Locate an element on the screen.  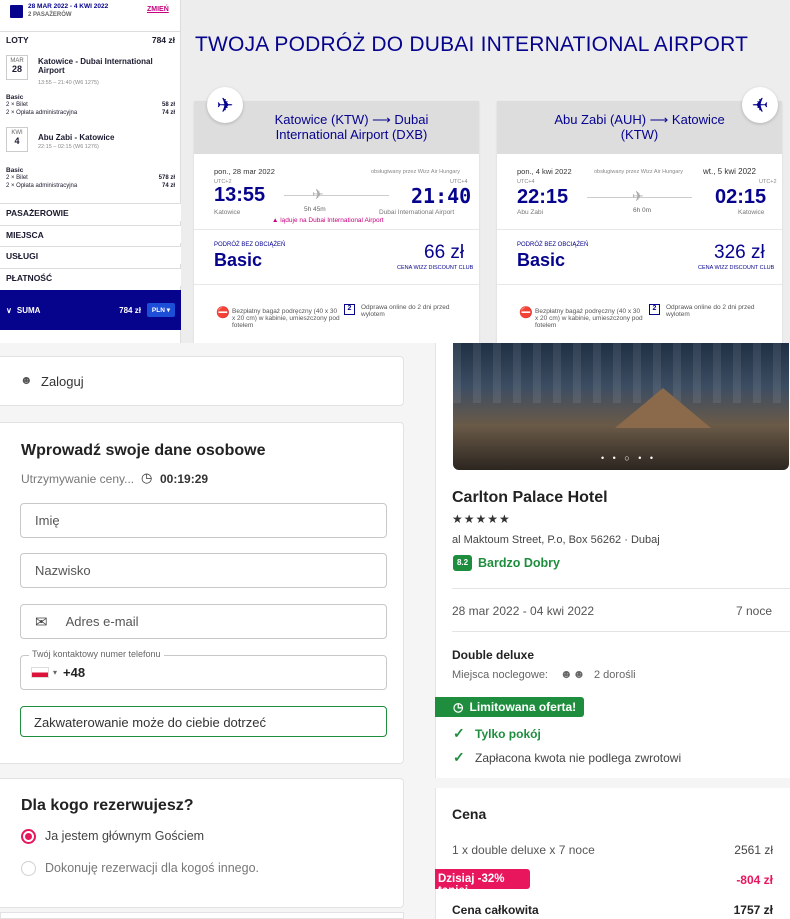
first-name-field: Imię is located at coordinates (203, 520).